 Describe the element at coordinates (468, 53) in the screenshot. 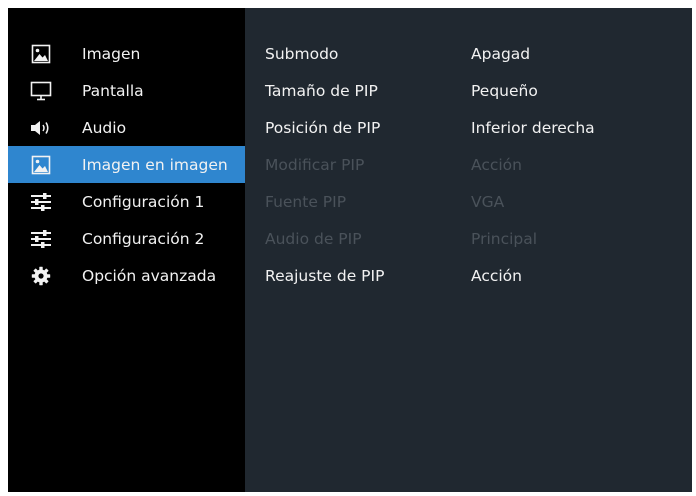

I see `setting-row-submodo: Submodo Apagad` at that location.